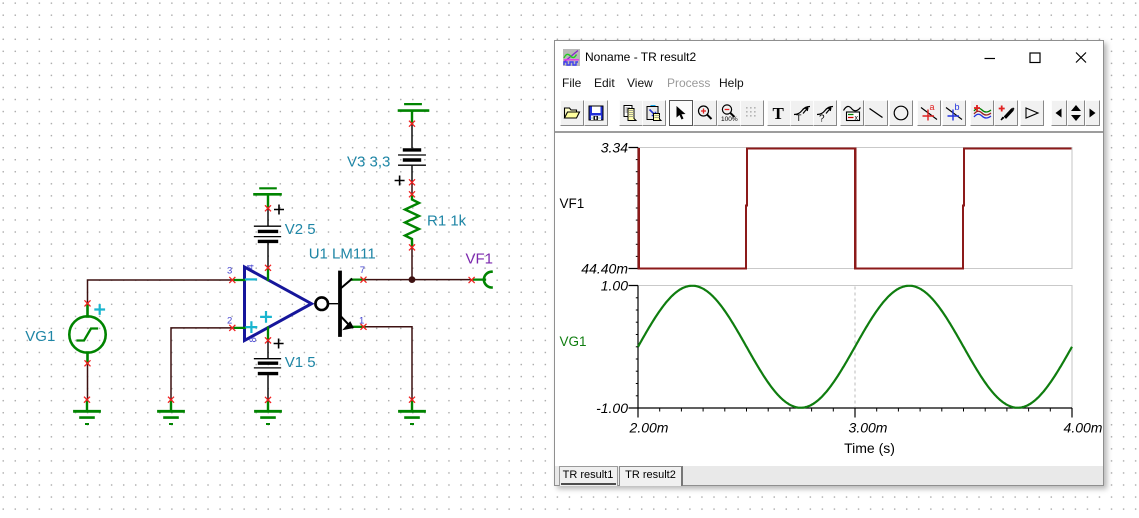 The width and height of the screenshot is (1139, 518). I want to click on svg-text: U1 LM111, so click(342, 253).